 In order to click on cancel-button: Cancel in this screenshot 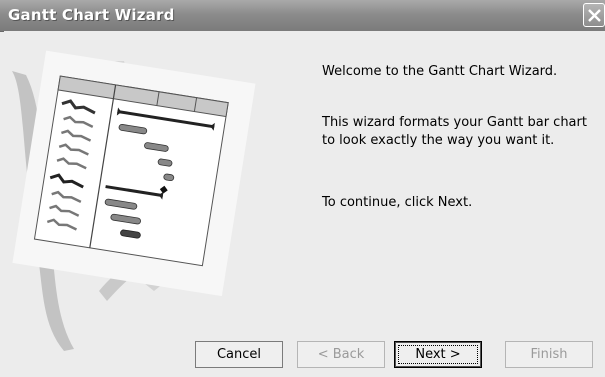, I will do `click(239, 354)`.